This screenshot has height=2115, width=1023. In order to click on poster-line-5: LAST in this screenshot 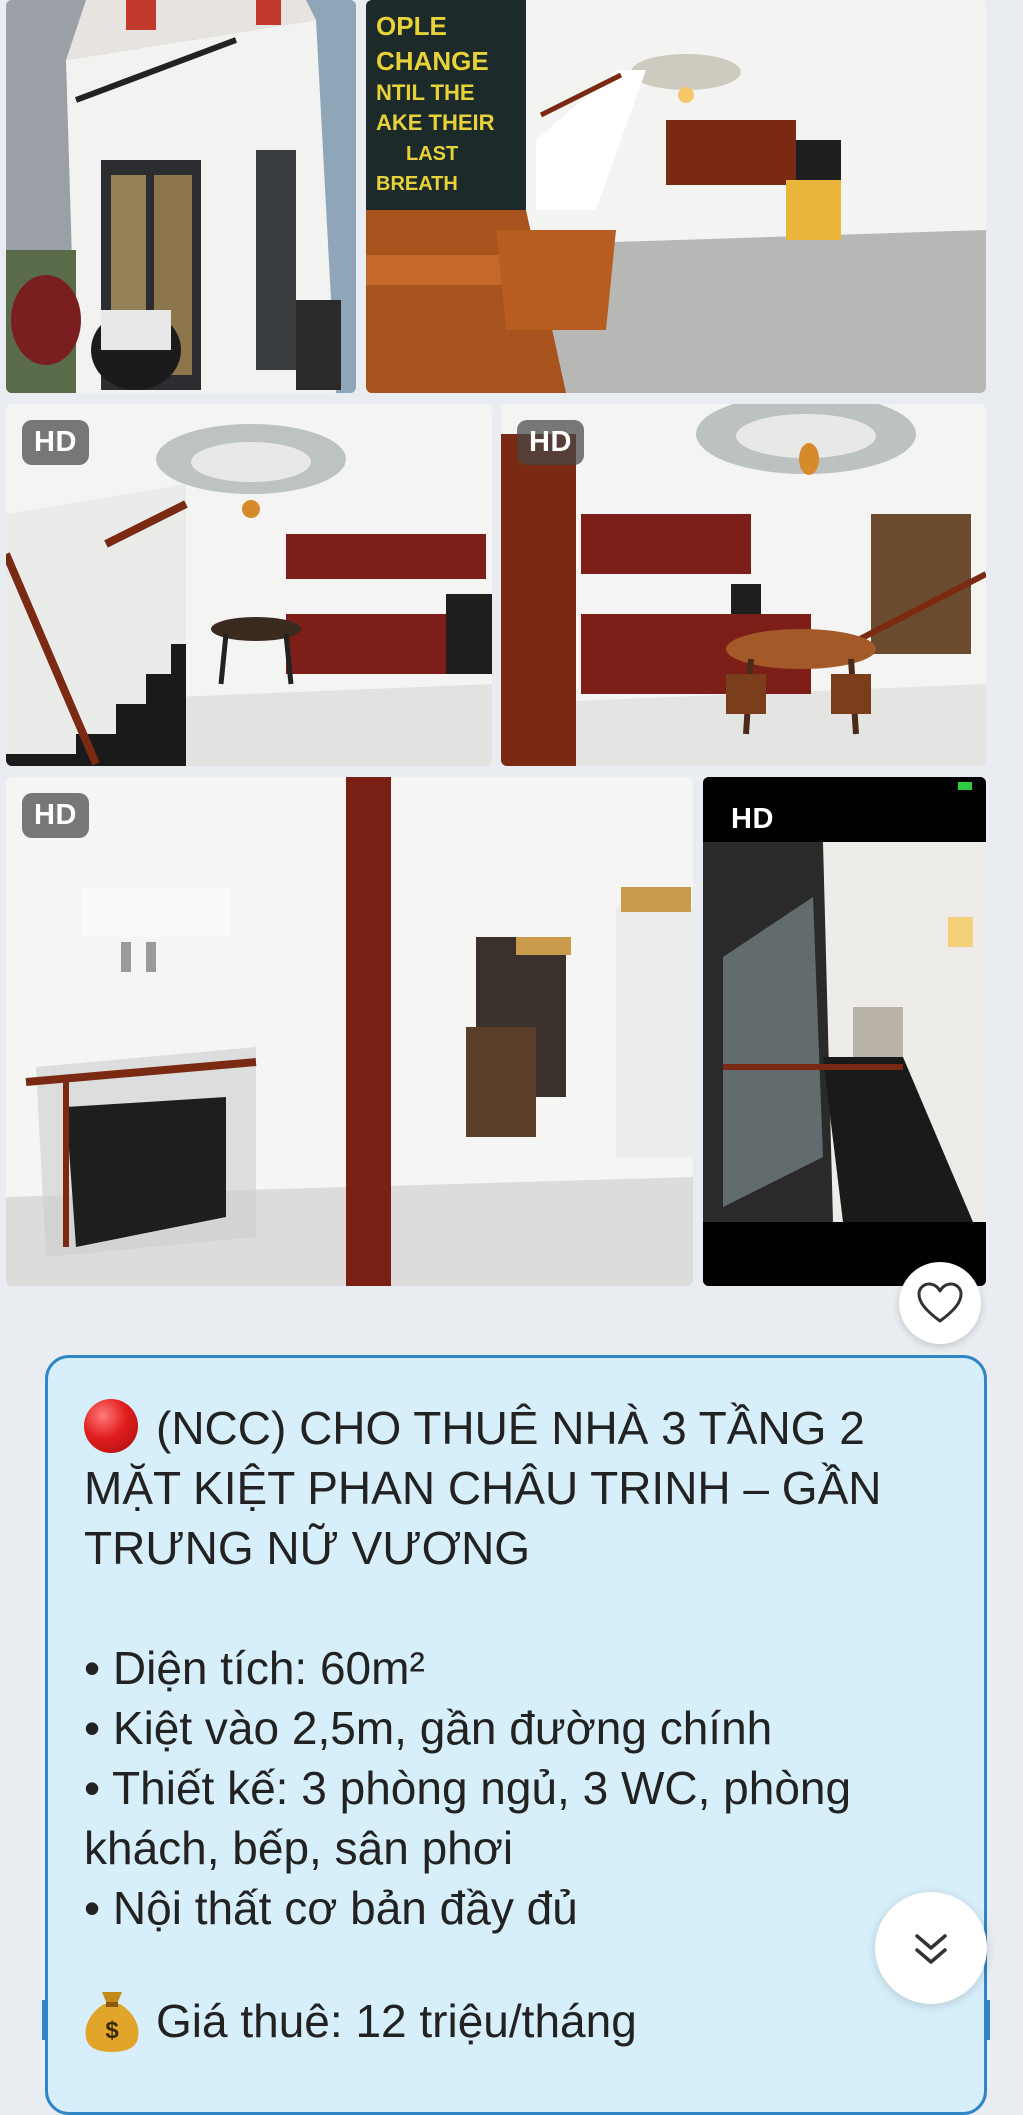, I will do `click(432, 154)`.